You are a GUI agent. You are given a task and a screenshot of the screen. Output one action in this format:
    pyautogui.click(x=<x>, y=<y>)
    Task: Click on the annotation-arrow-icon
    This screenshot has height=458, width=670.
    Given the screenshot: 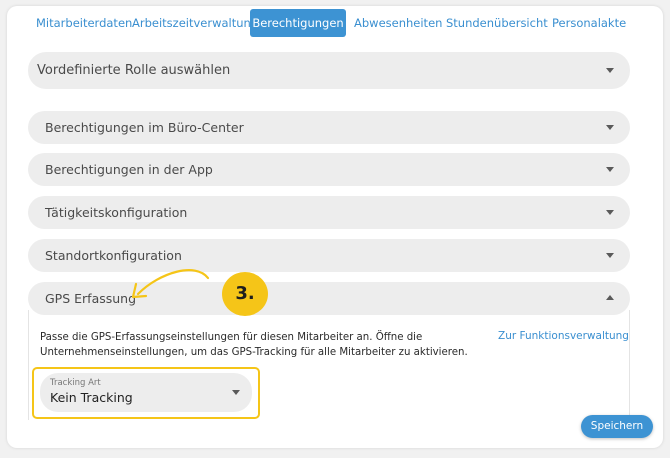 What is the action you would take?
    pyautogui.click(x=170, y=284)
    